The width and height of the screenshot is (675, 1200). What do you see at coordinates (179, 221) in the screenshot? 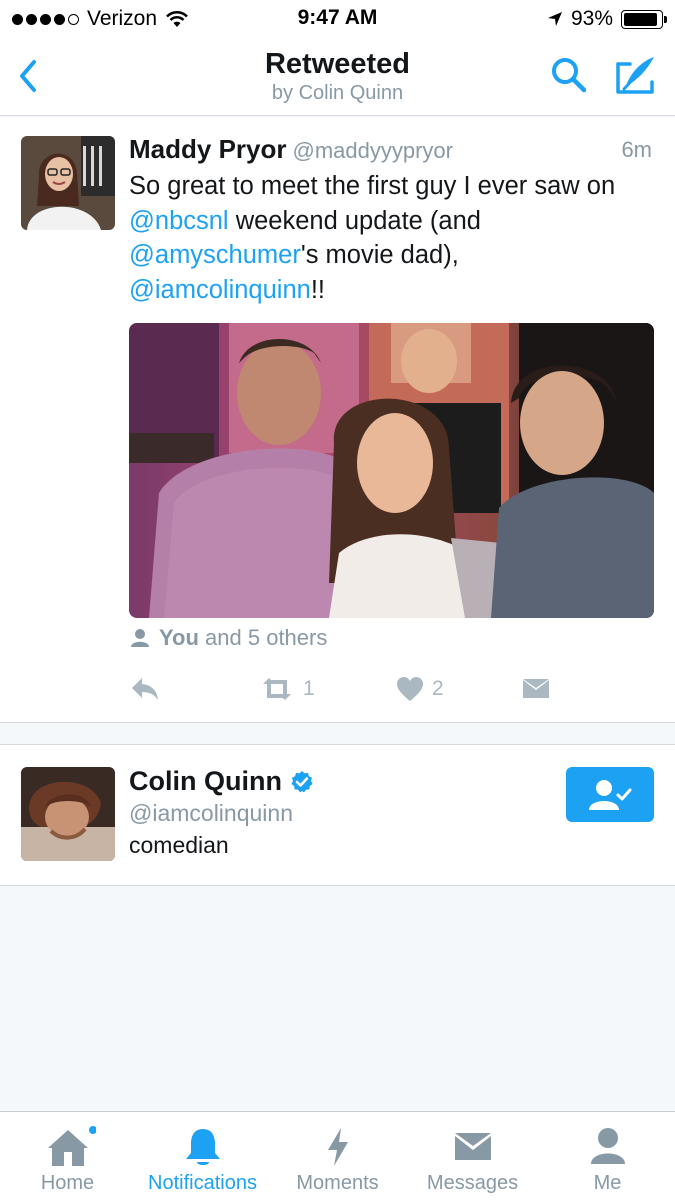
I see `mention-link: @nbcsnl` at bounding box center [179, 221].